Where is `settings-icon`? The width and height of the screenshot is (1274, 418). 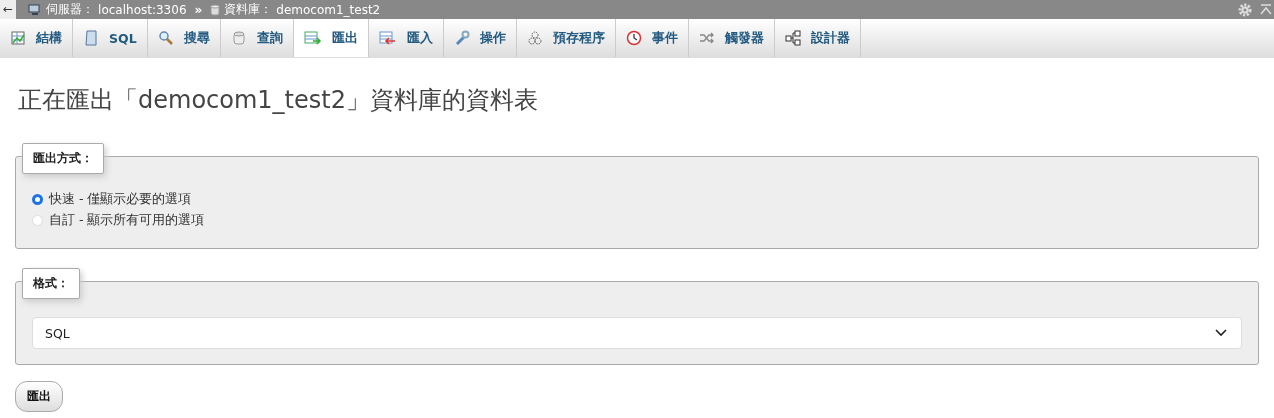 settings-icon is located at coordinates (1245, 9).